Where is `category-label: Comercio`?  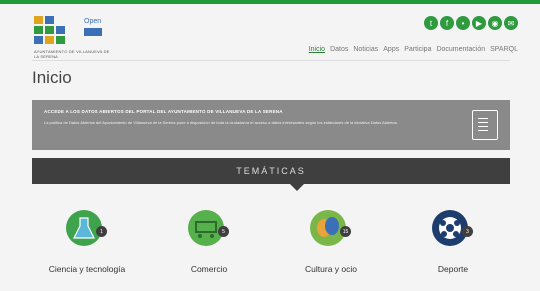 category-label: Comercio is located at coordinates (209, 269).